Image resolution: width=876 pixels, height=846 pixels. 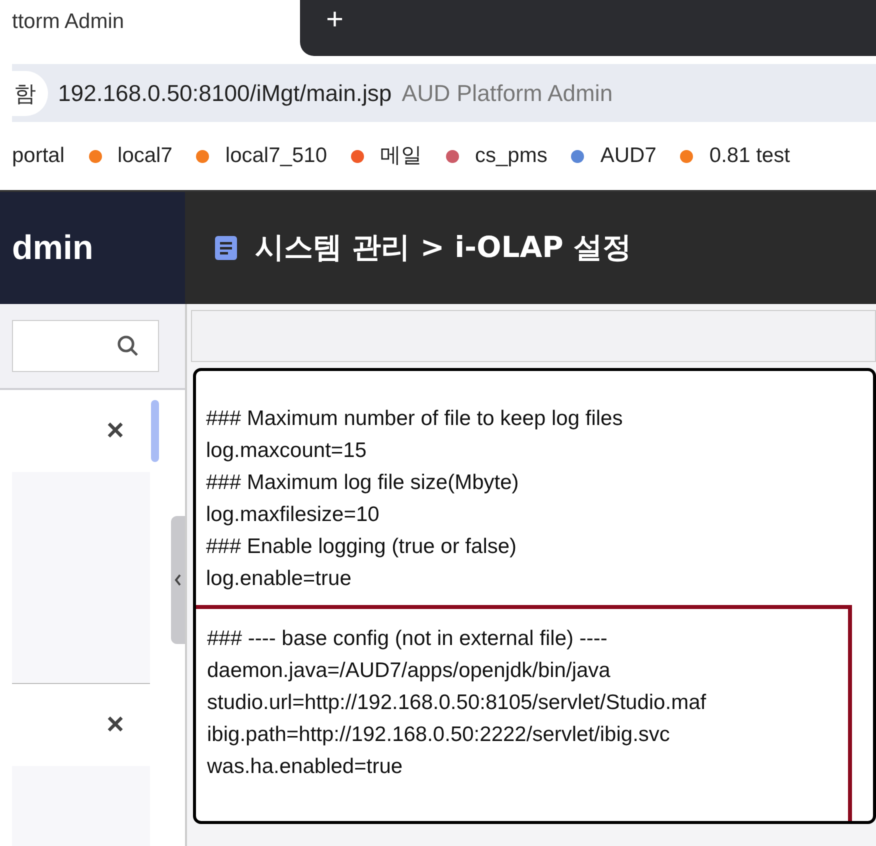 I want to click on brand-title: dmin, so click(x=53, y=248).